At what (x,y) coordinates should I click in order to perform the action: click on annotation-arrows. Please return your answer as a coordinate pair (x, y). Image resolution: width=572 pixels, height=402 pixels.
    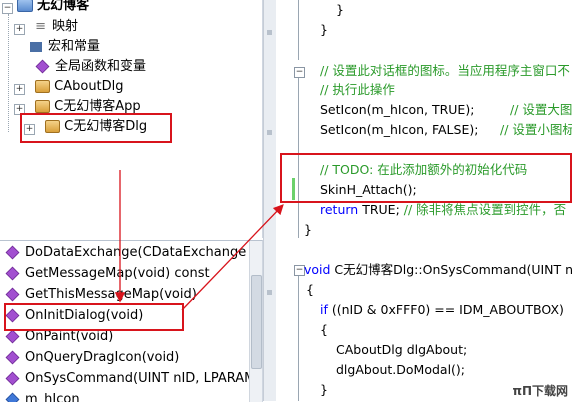
    Looking at the image, I should click on (199, 240).